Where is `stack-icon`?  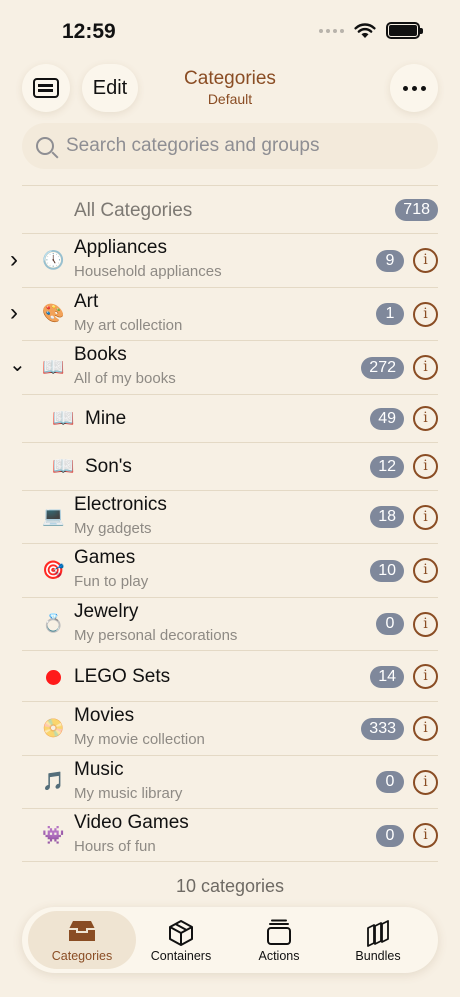 stack-icon is located at coordinates (279, 932).